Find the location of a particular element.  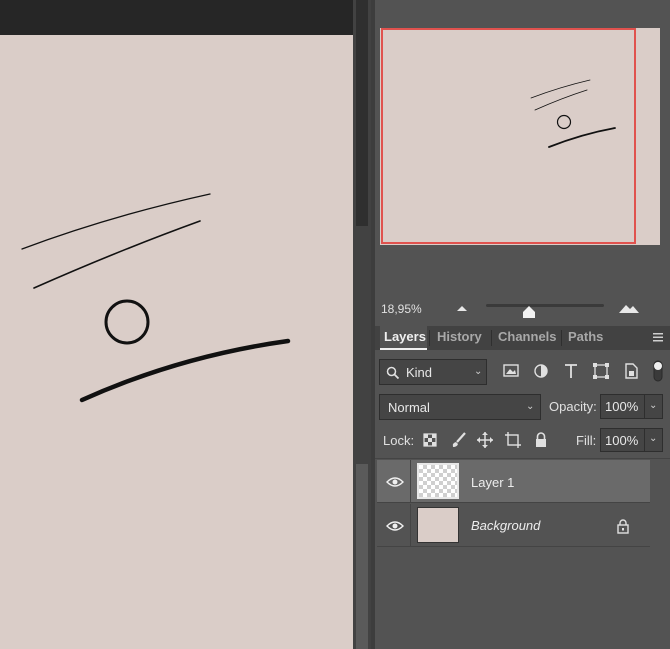

lock-all-icon is located at coordinates (541, 440).